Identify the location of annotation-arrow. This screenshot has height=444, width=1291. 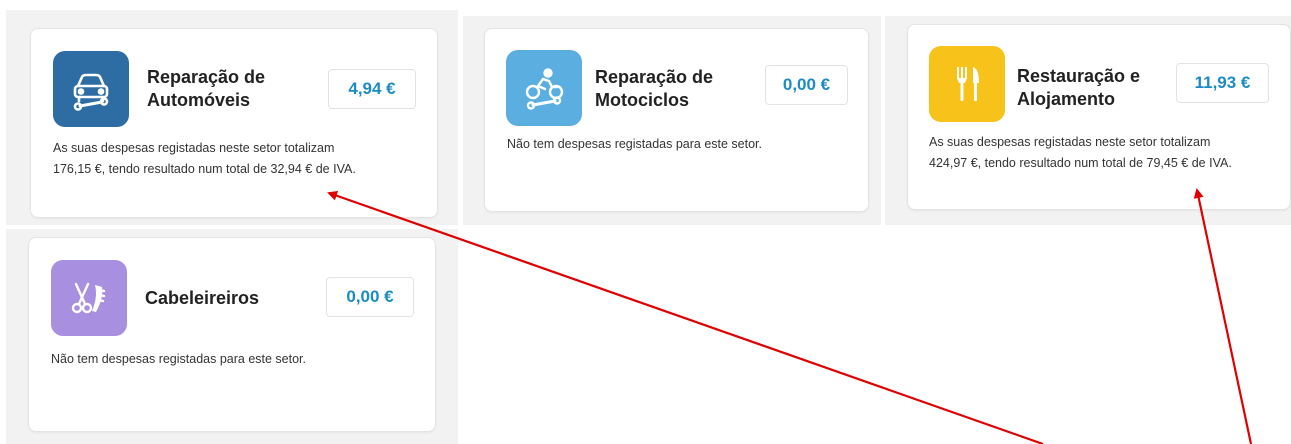
(1223, 316).